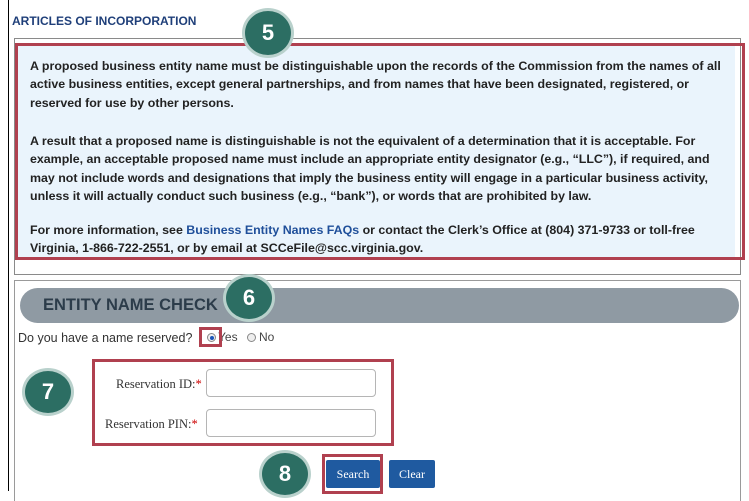 This screenshot has width=749, height=501. Describe the element at coordinates (8, 245) in the screenshot. I see `left-frame-border` at that location.